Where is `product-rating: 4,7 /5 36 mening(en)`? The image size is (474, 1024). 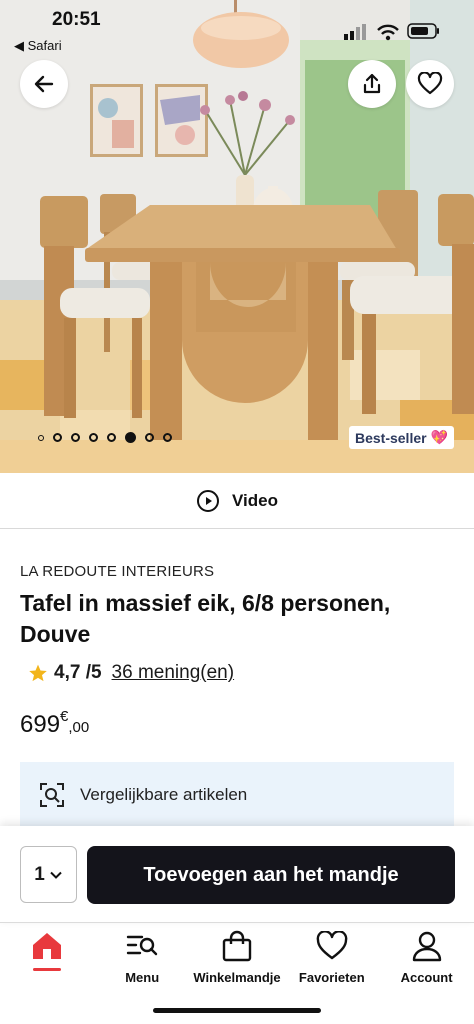 product-rating: 4,7 /5 36 mening(en) is located at coordinates (131, 673).